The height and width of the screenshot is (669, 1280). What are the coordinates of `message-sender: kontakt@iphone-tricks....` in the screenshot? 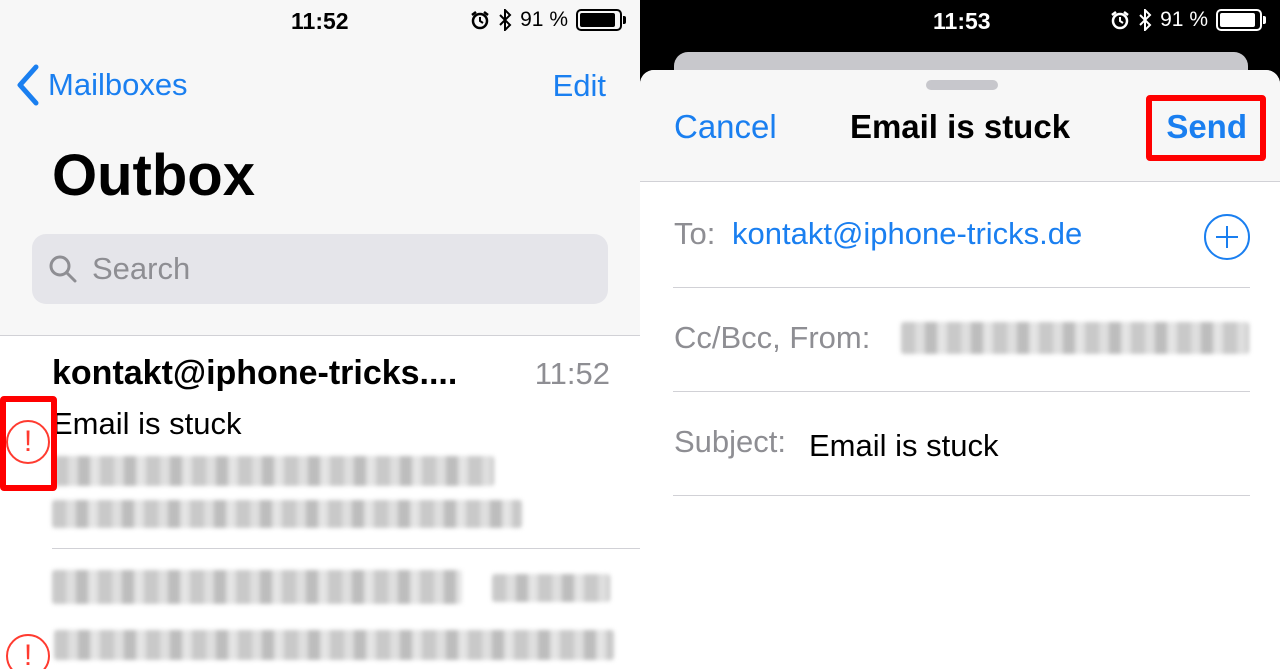 It's located at (255, 373).